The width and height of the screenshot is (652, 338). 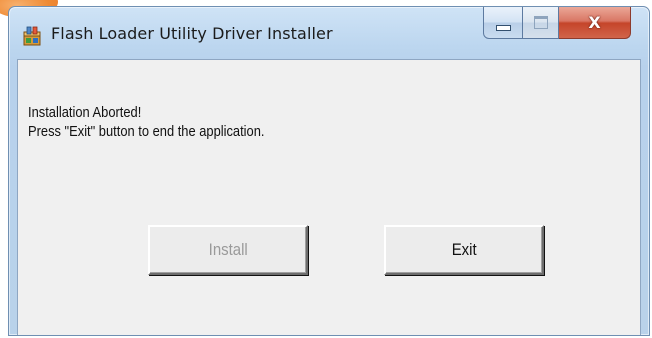 What do you see at coordinates (192, 33) in the screenshot?
I see `window-title: Flash Loader Utility Driver Installer` at bounding box center [192, 33].